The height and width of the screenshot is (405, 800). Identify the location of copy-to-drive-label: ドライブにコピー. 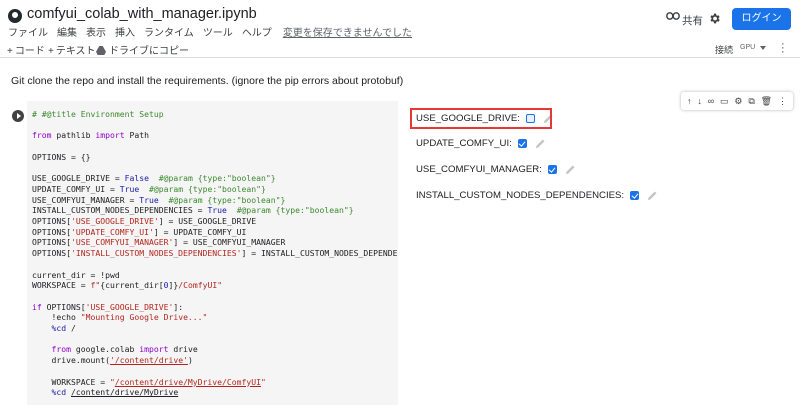
(149, 51).